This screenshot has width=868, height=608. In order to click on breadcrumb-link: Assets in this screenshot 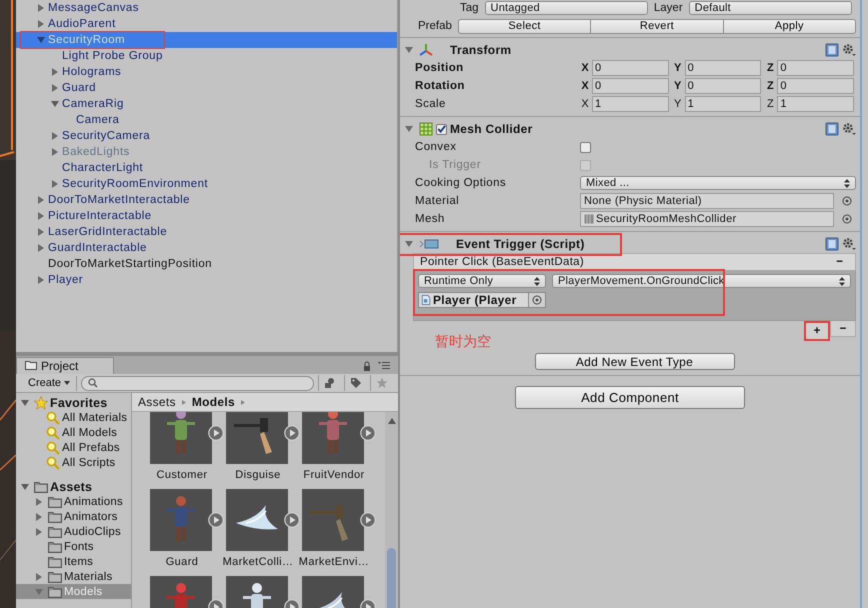, I will do `click(157, 402)`.